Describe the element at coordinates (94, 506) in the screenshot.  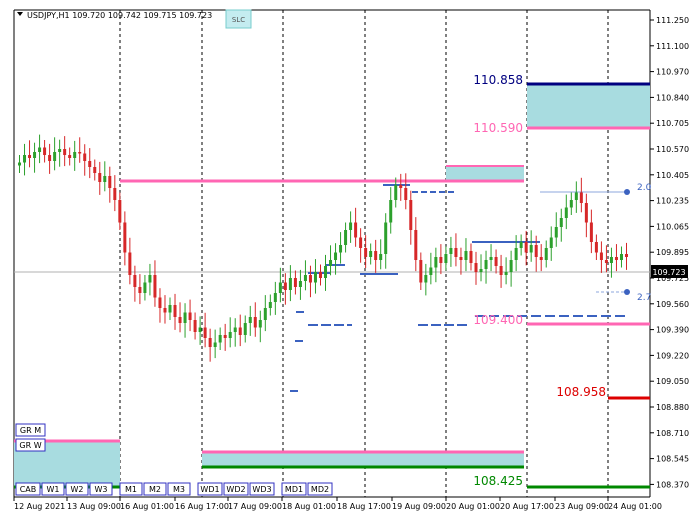
I see `x-tick-label: 13 Aug 09:00` at that location.